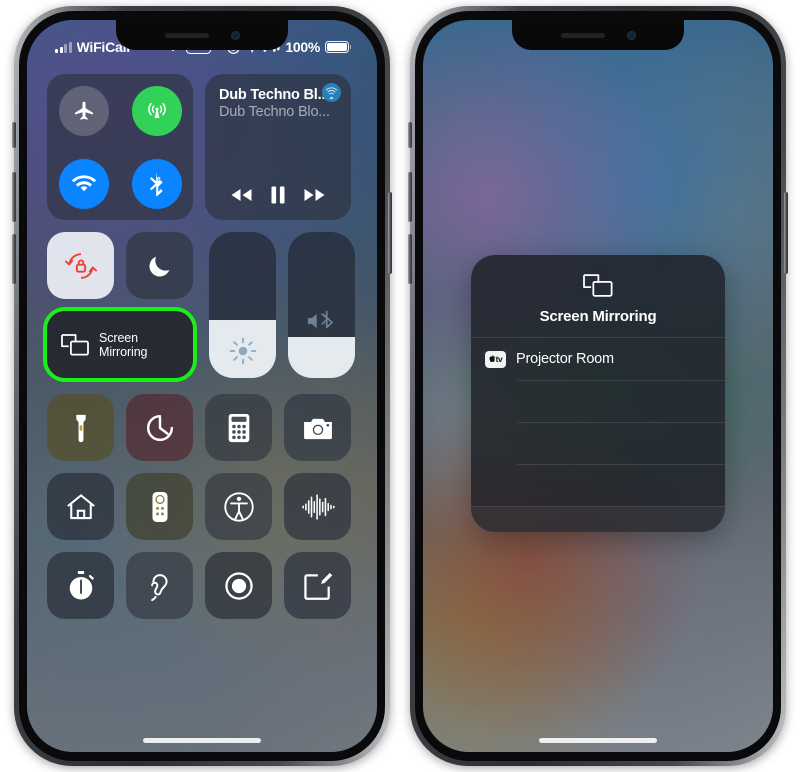 The width and height of the screenshot is (800, 772). Describe the element at coordinates (322, 321) in the screenshot. I see `volume-bluetooth-icon` at that location.